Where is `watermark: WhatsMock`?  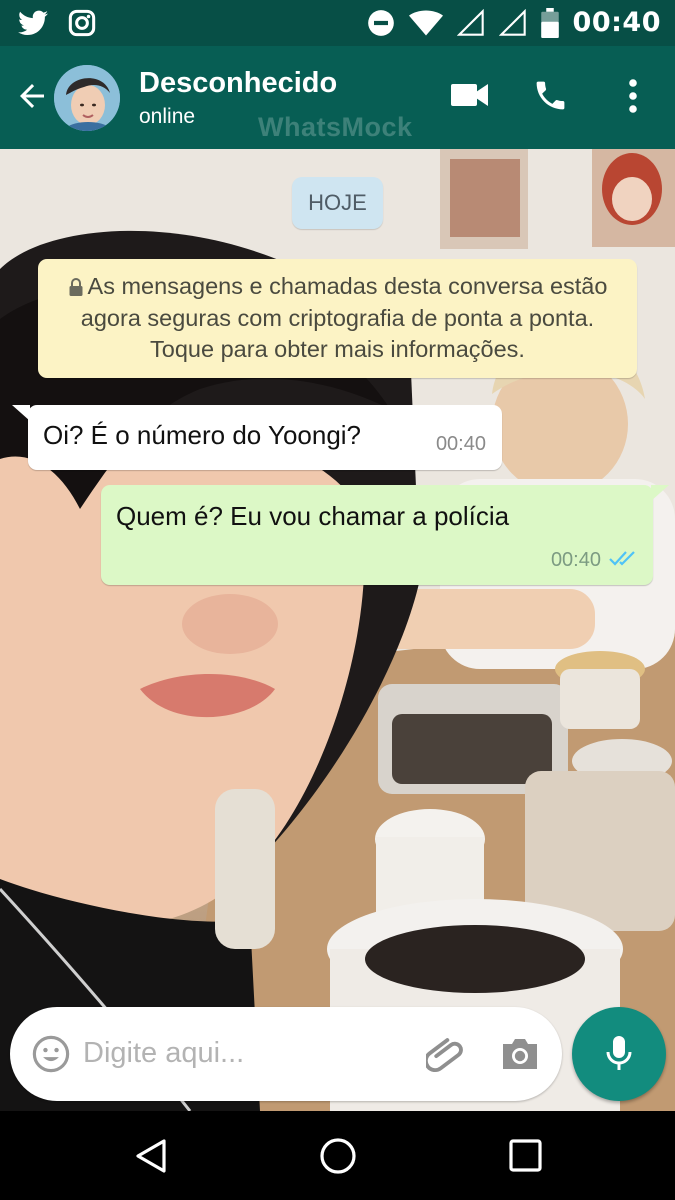
watermark: WhatsMock is located at coordinates (335, 127).